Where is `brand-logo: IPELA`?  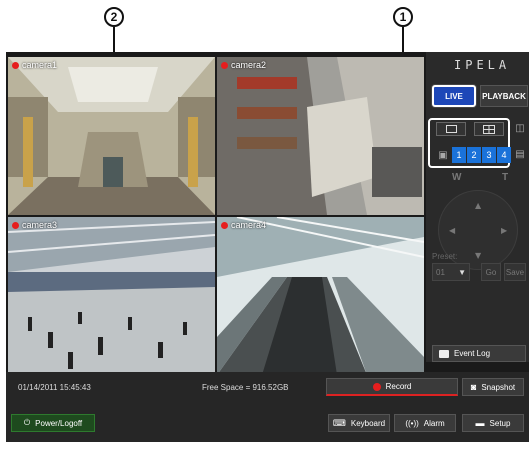
brand-logo: IPELA is located at coordinates (482, 65).